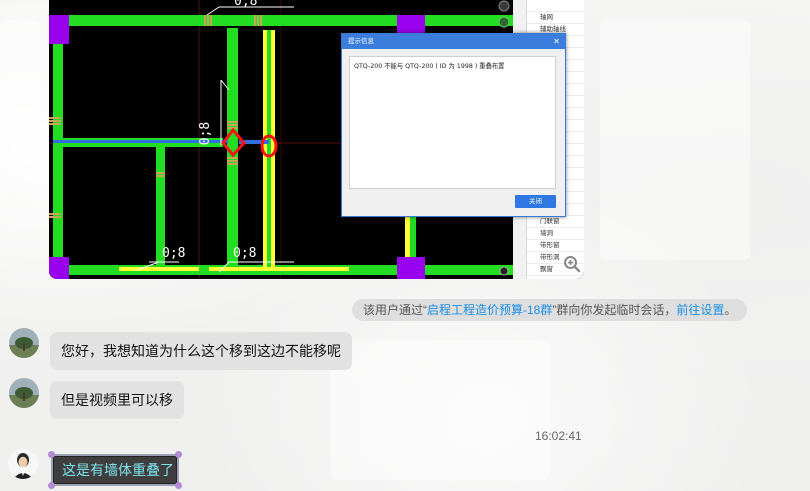  Describe the element at coordinates (550, 221) in the screenshot. I see `tree-item: 门联窗` at that location.